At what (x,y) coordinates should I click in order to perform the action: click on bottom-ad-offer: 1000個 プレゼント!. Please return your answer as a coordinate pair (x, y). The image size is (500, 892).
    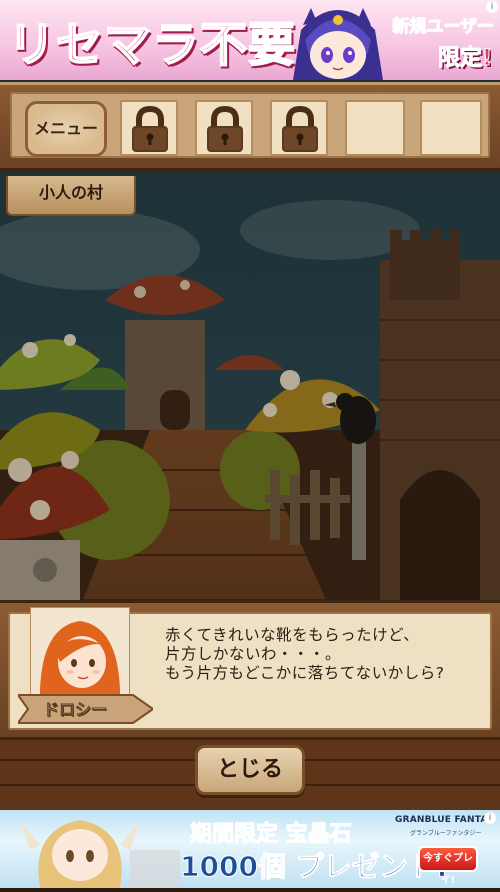
    Looking at the image, I should click on (314, 867).